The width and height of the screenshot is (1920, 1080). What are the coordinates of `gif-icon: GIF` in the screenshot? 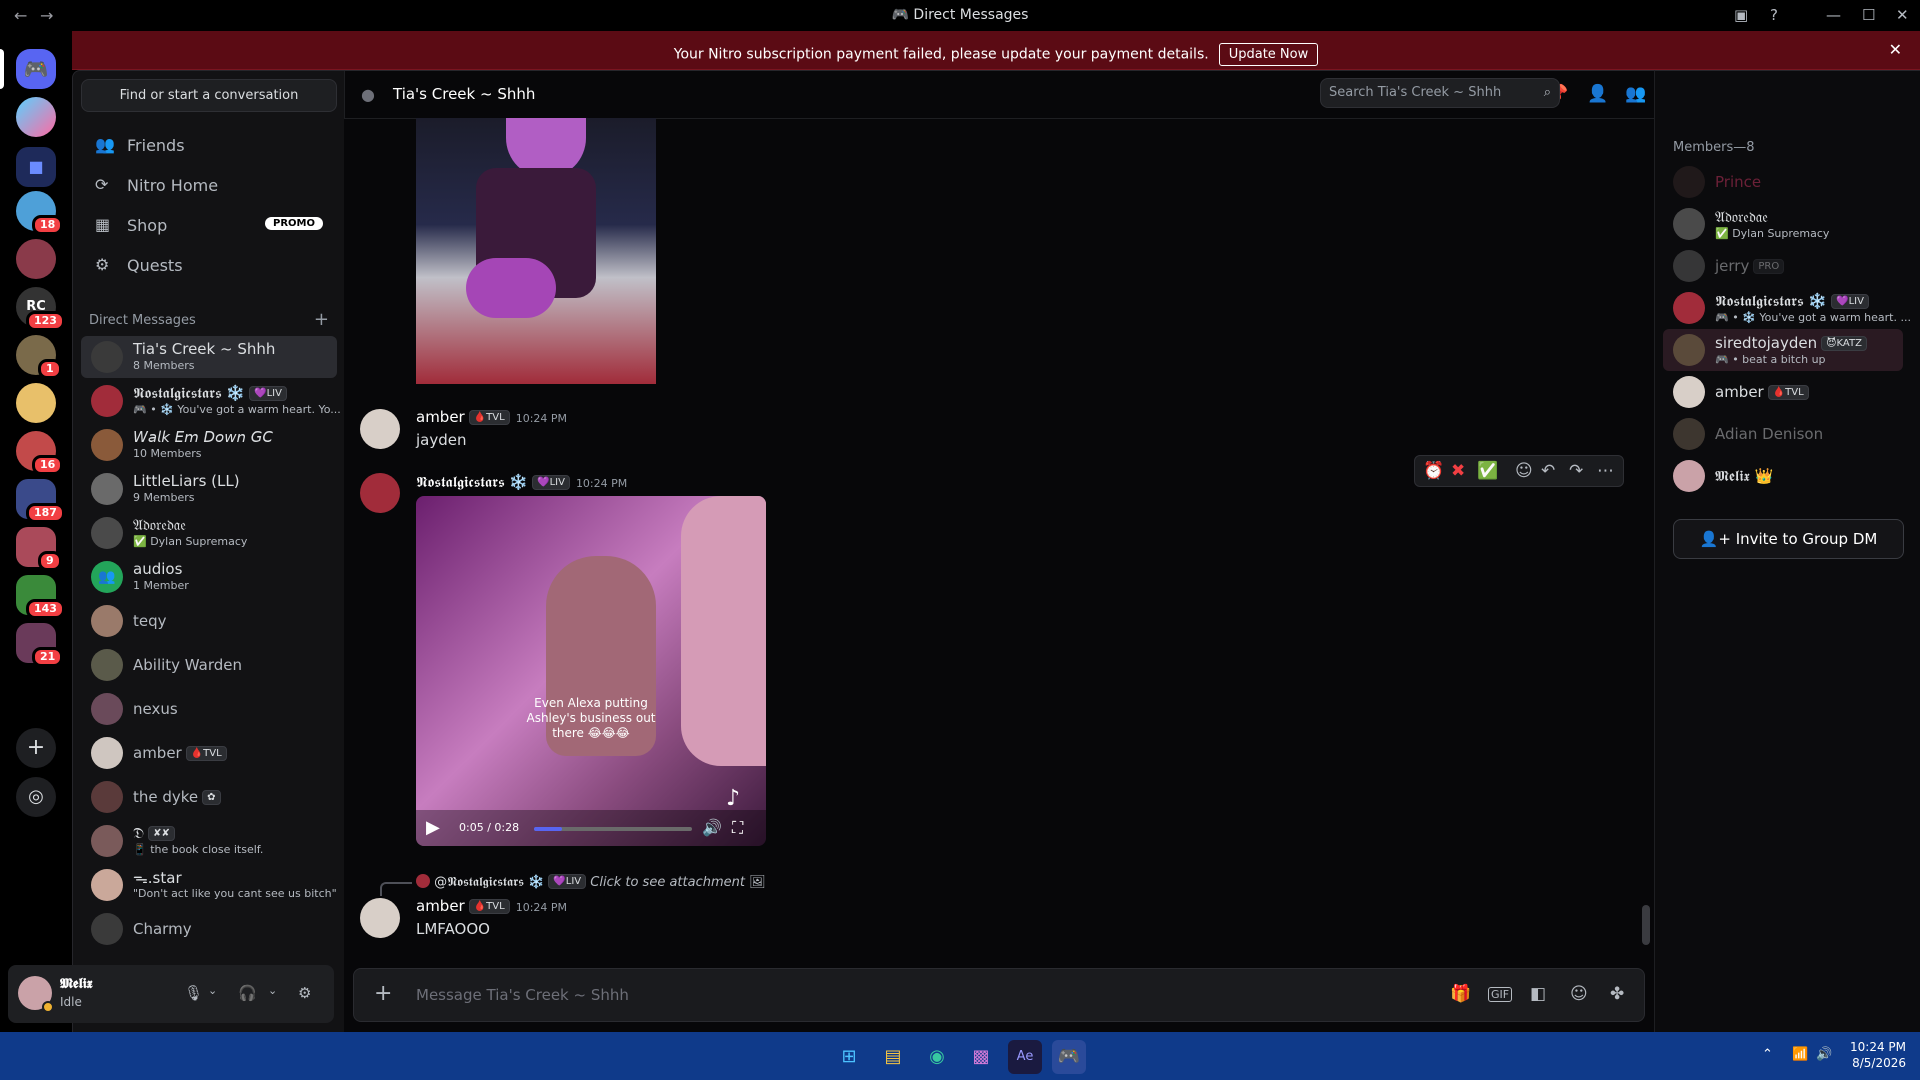 It's located at (1500, 994).